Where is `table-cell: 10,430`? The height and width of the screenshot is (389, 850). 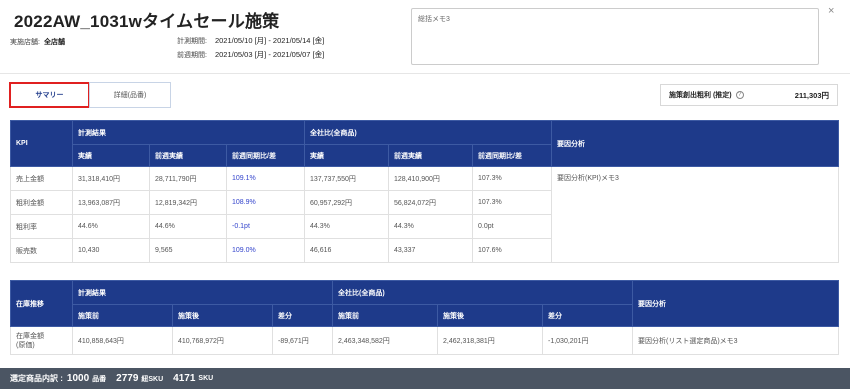
table-cell: 10,430 is located at coordinates (111, 250).